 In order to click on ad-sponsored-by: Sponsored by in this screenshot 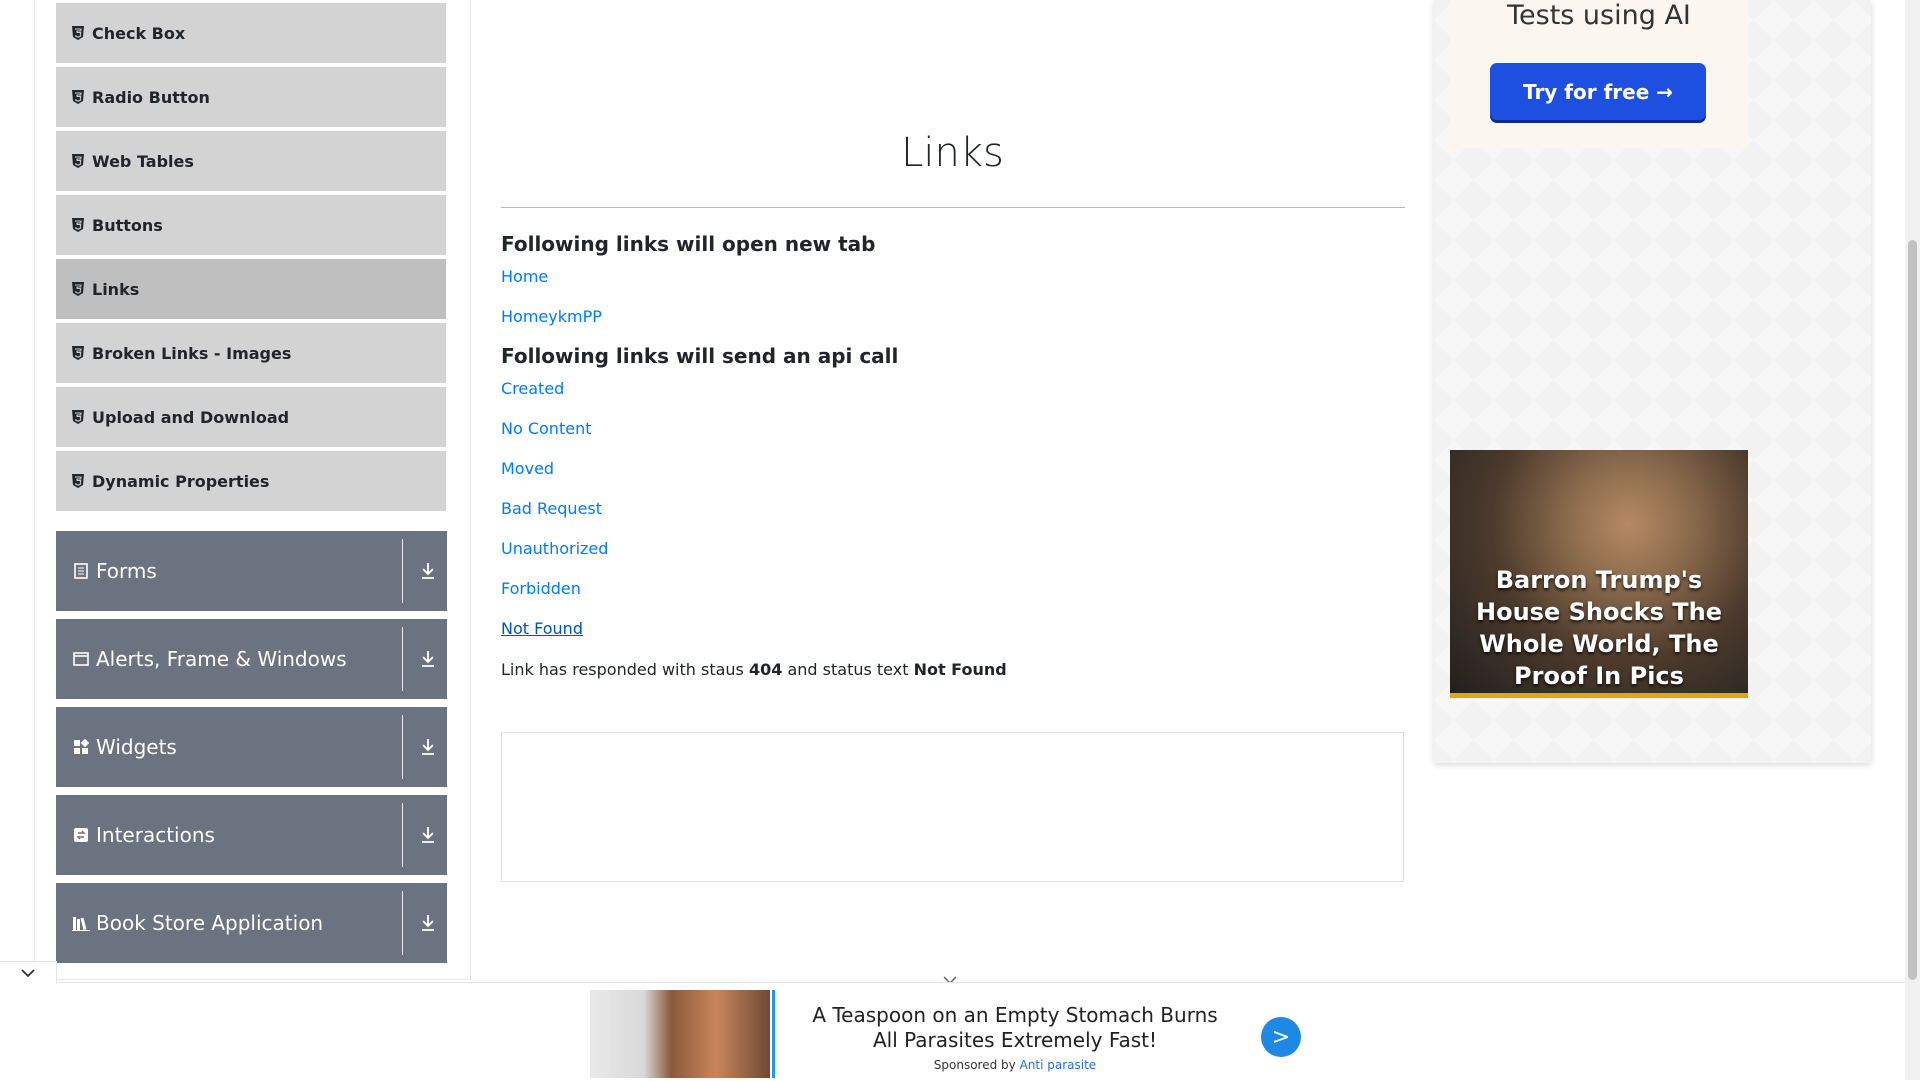, I will do `click(974, 1065)`.